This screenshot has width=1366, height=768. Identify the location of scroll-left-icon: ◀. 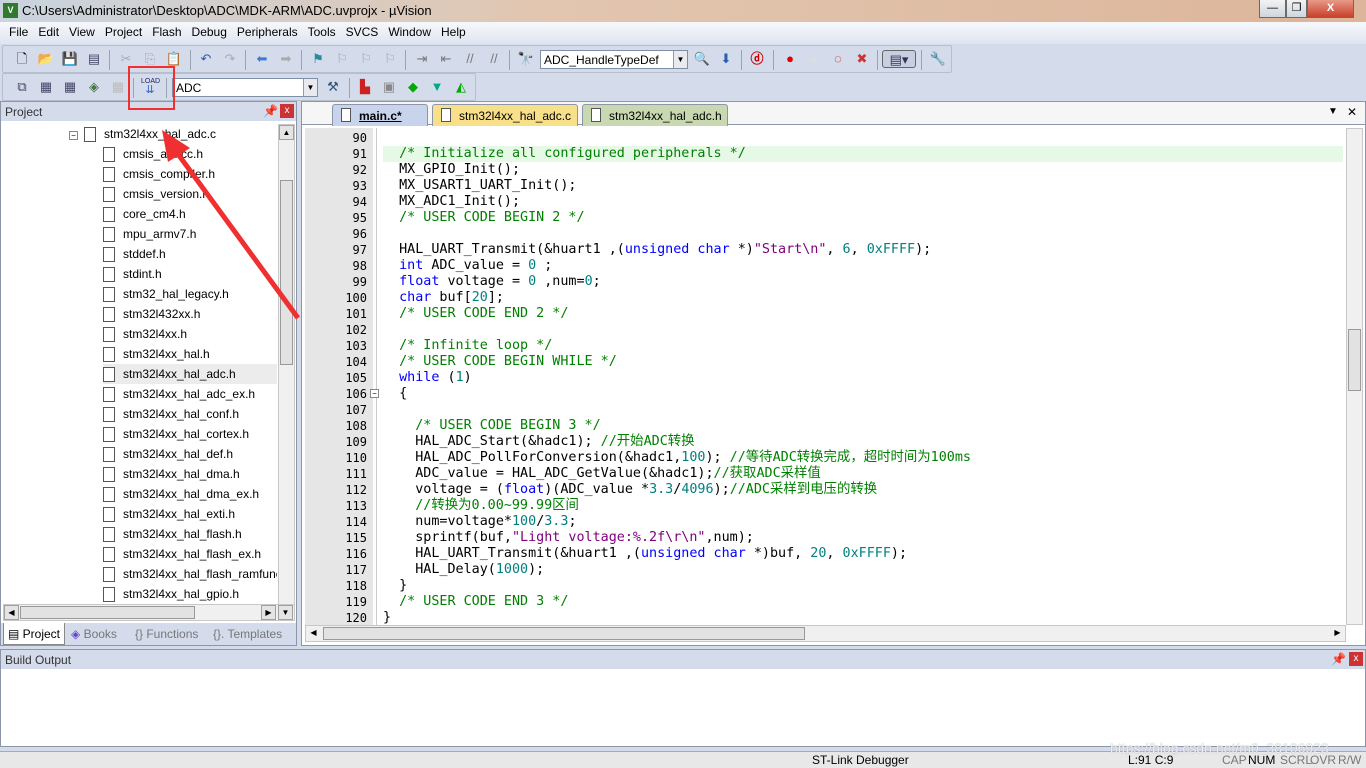
(11, 612).